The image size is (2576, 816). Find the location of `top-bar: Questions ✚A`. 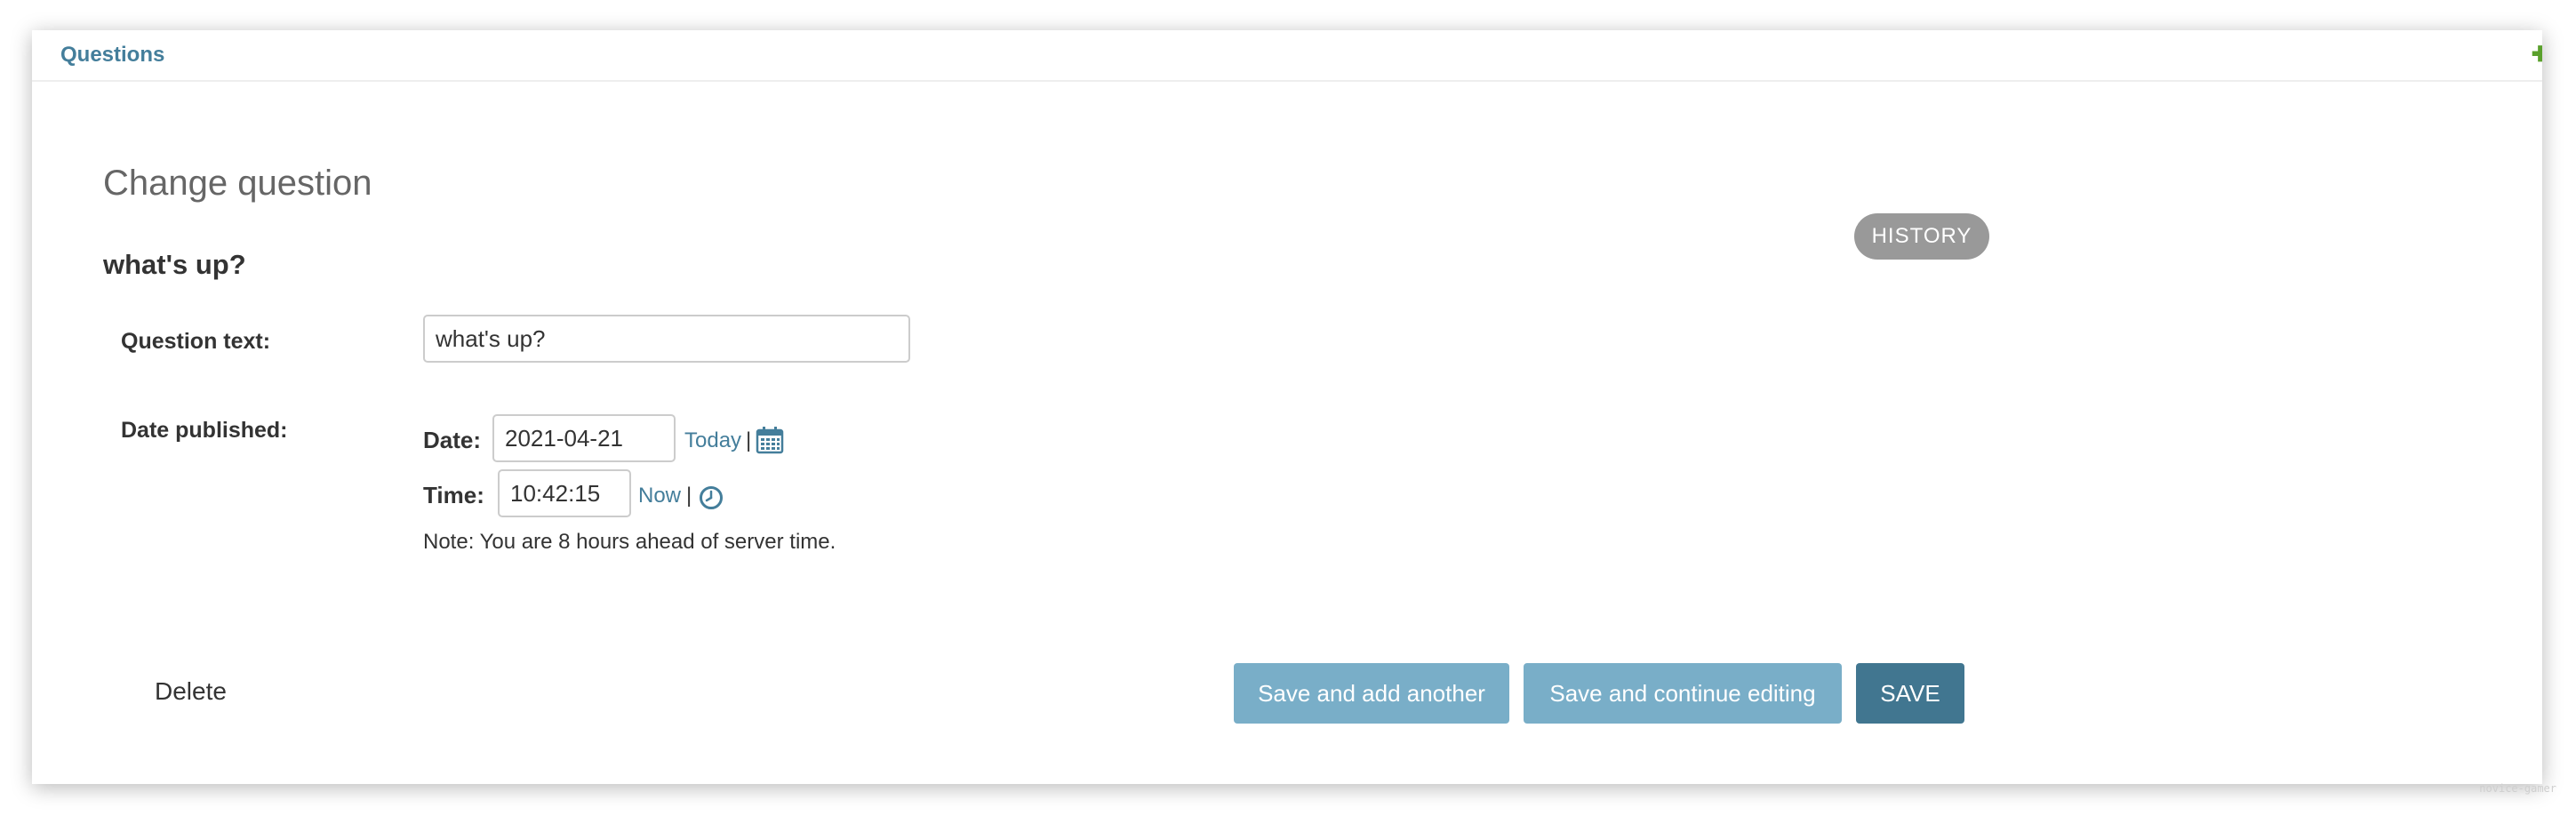

top-bar: Questions ✚A is located at coordinates (1287, 56).